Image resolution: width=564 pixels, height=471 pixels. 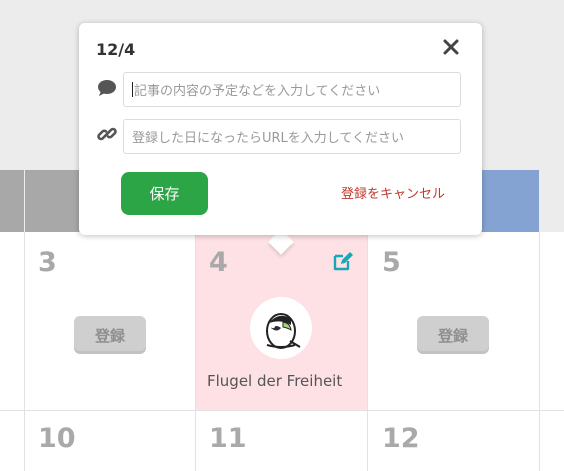 I want to click on text-caret, so click(x=132, y=89).